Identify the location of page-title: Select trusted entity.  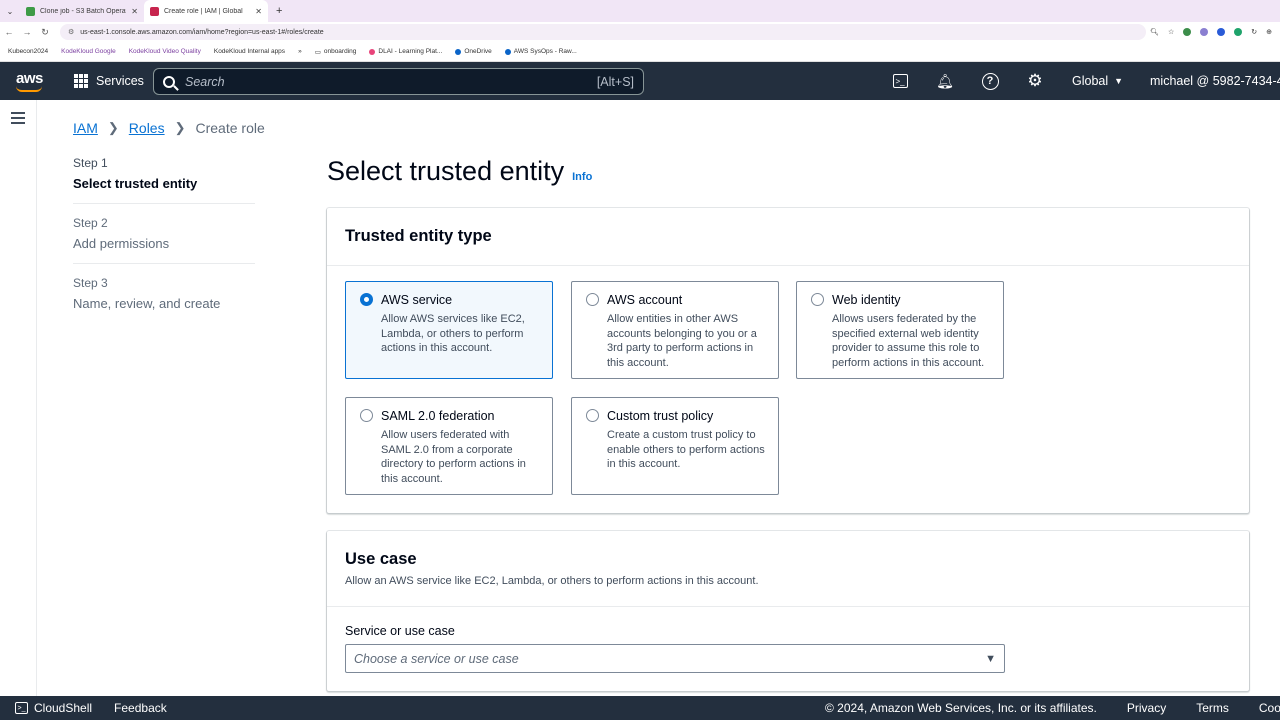
(446, 171).